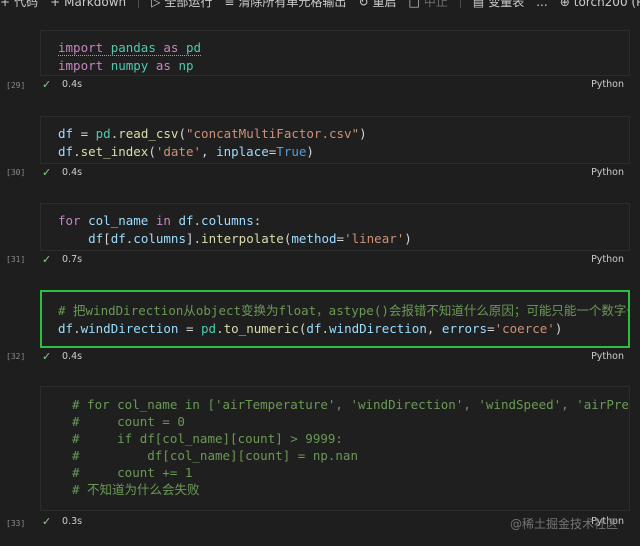 Image resolution: width=640 pixels, height=546 pixels. Describe the element at coordinates (88, 4) in the screenshot. I see `add-markdown-cell-button: + Markdown` at that location.